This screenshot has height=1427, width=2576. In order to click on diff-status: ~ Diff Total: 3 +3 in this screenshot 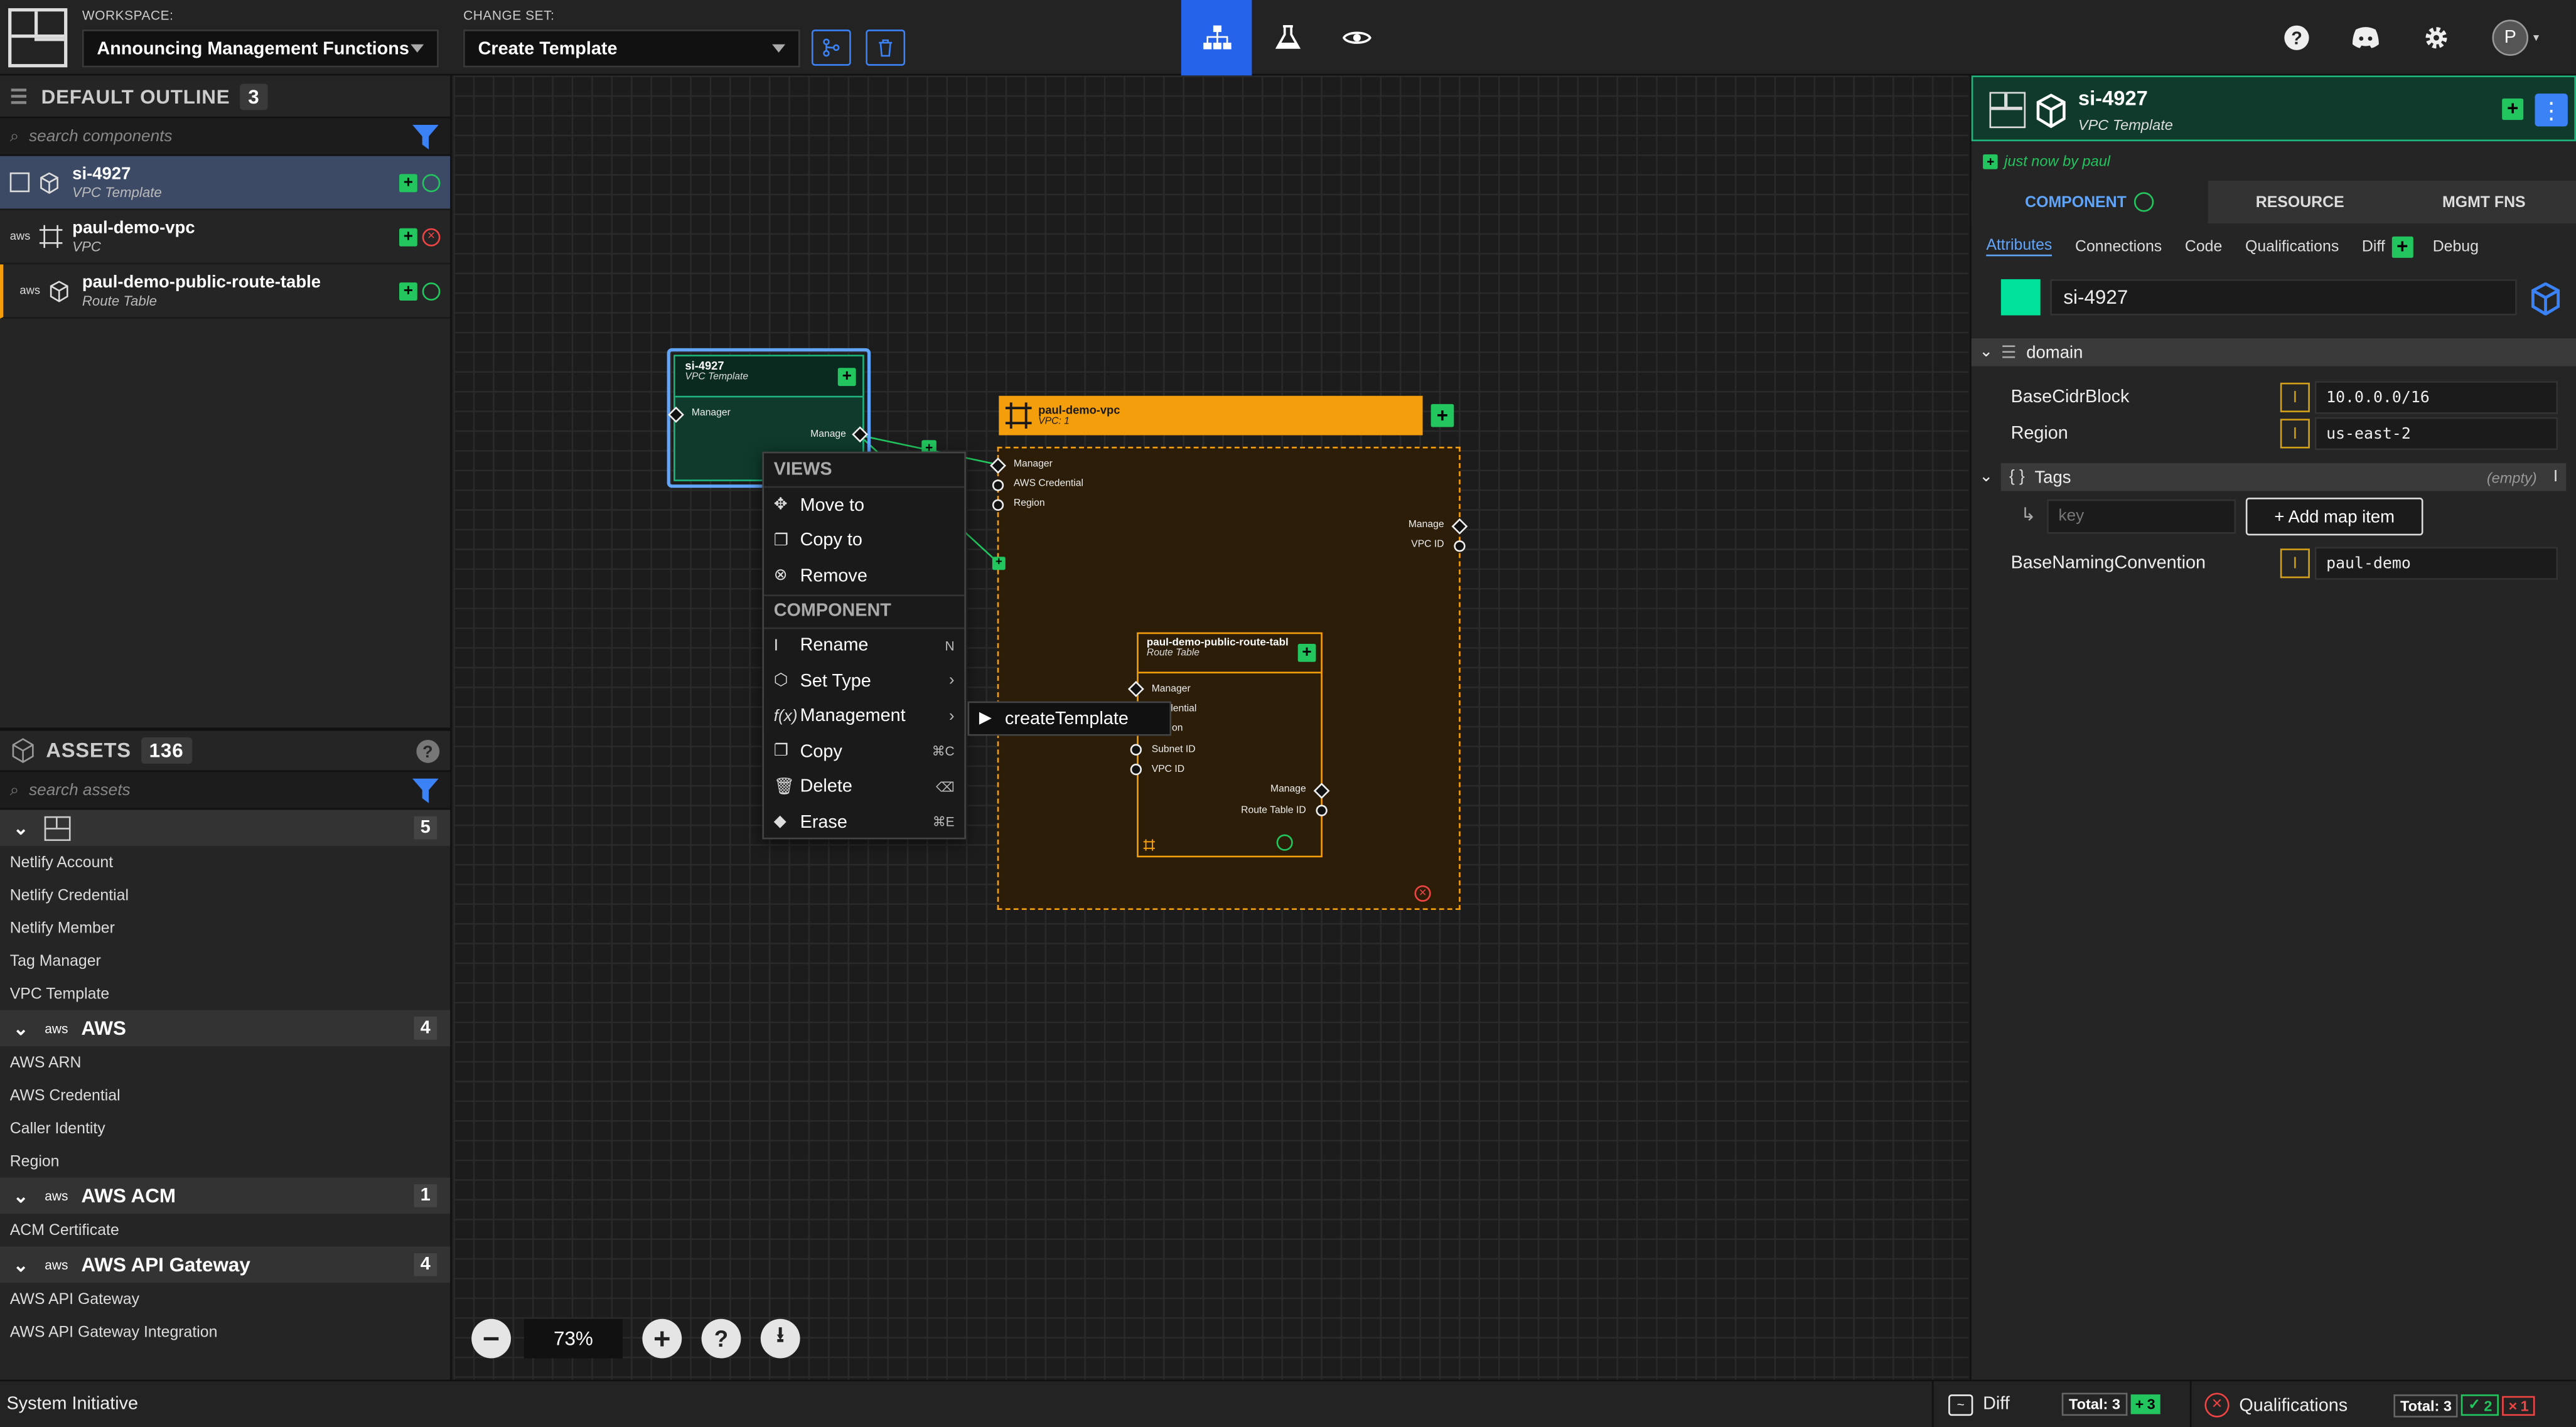, I will do `click(2054, 1404)`.